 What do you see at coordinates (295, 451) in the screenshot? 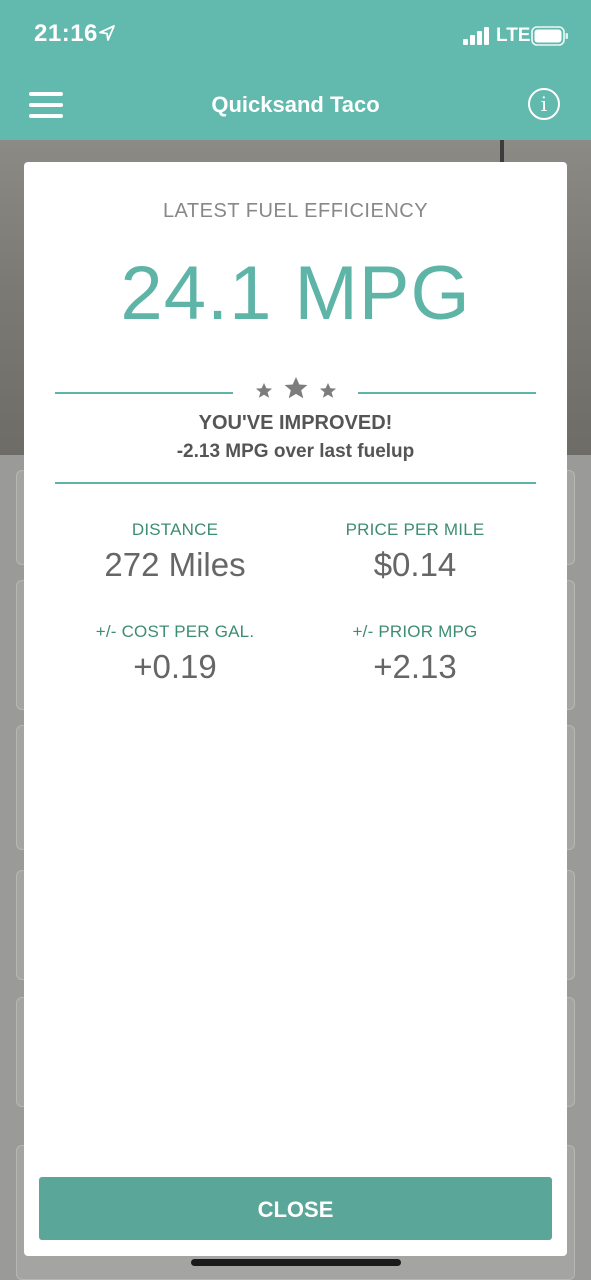
I see `improvement-subtitle: -2.13 MPG over last fuelup` at bounding box center [295, 451].